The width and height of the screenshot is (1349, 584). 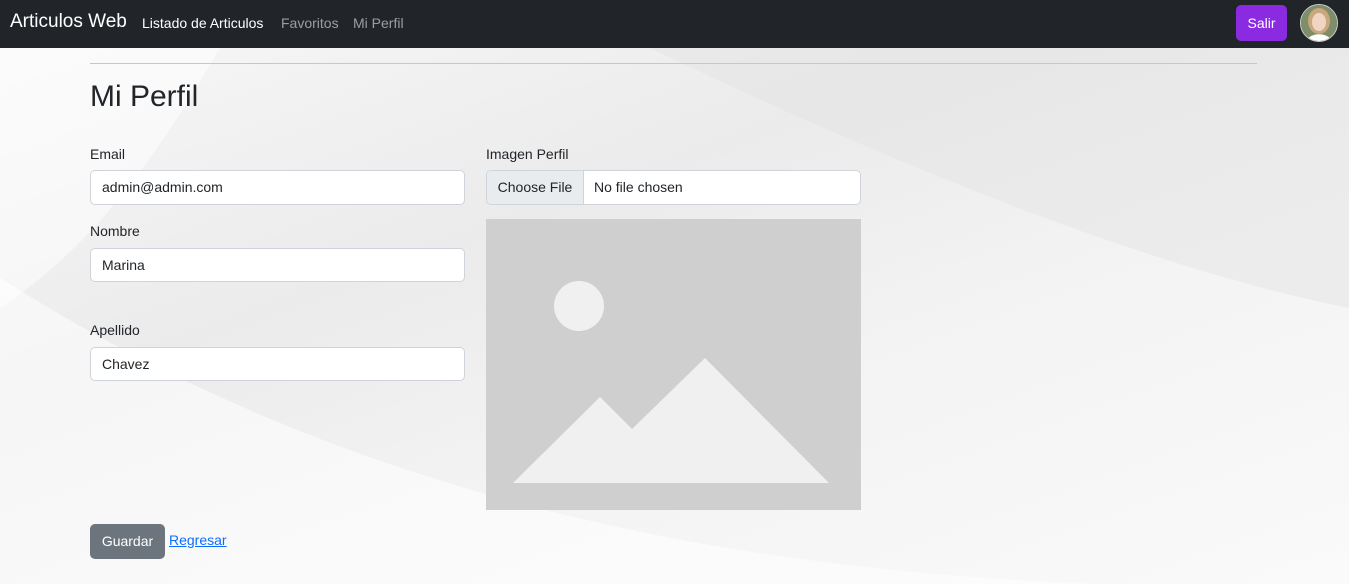 I want to click on profile-image-file-input: Choose File No file chosen, so click(x=673, y=187).